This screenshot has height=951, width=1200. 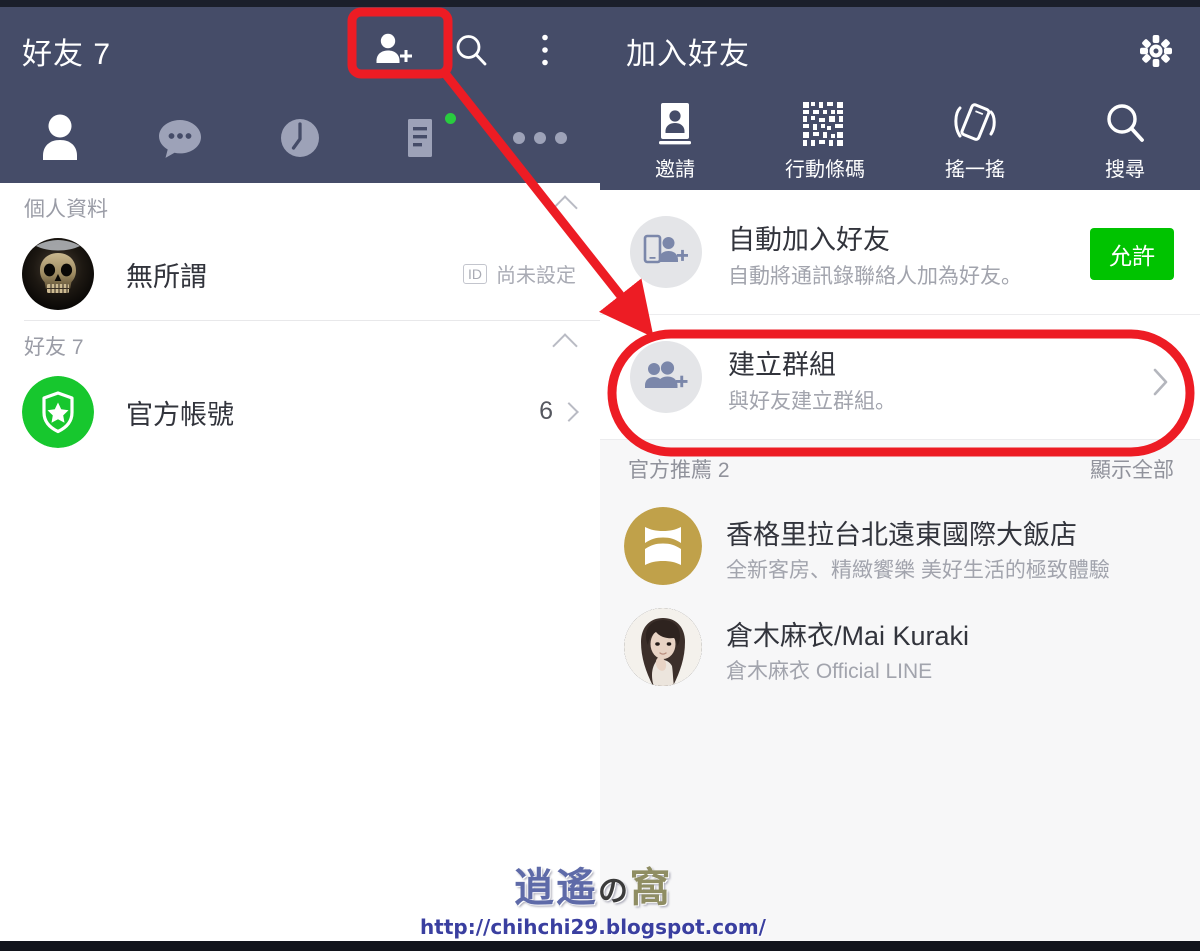 I want to click on recommend-row-mai-kuraki: 倉木麻衣/Mai Kuraki 倉木麻衣 Official LINE, so click(x=900, y=647).